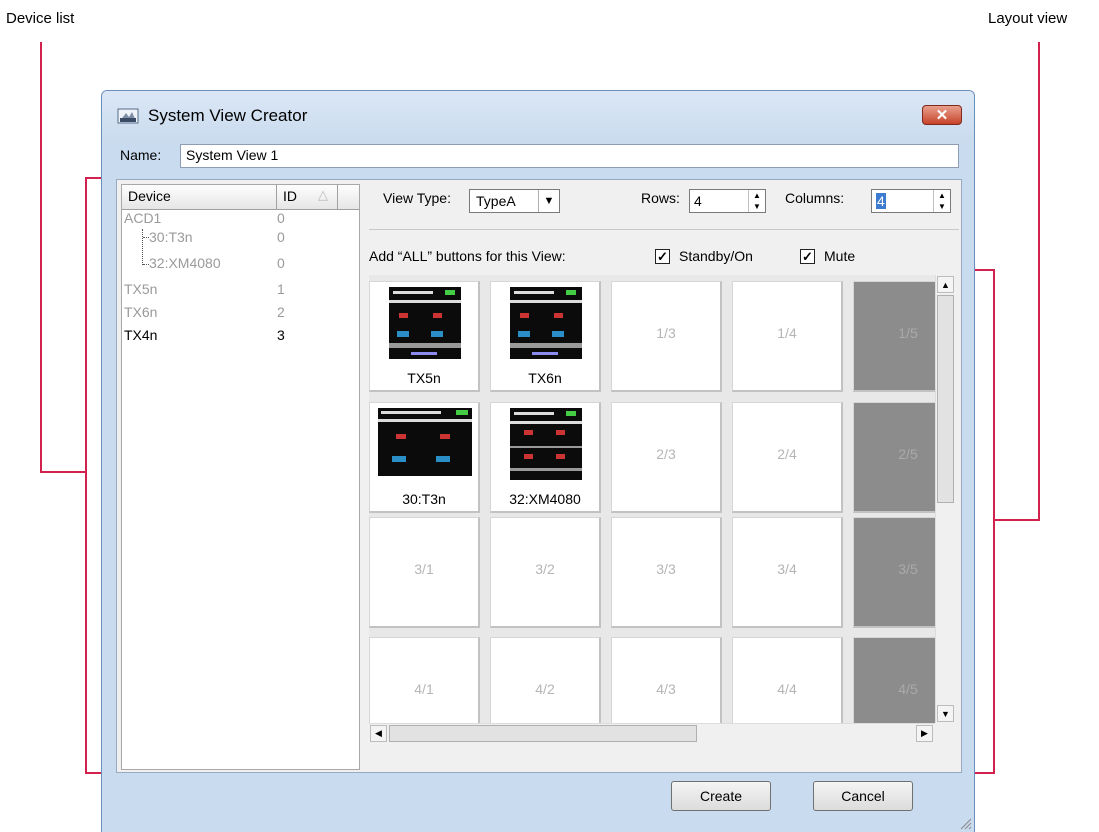 This screenshot has width=1099, height=832. Describe the element at coordinates (128, 116) in the screenshot. I see `app-icon` at that location.